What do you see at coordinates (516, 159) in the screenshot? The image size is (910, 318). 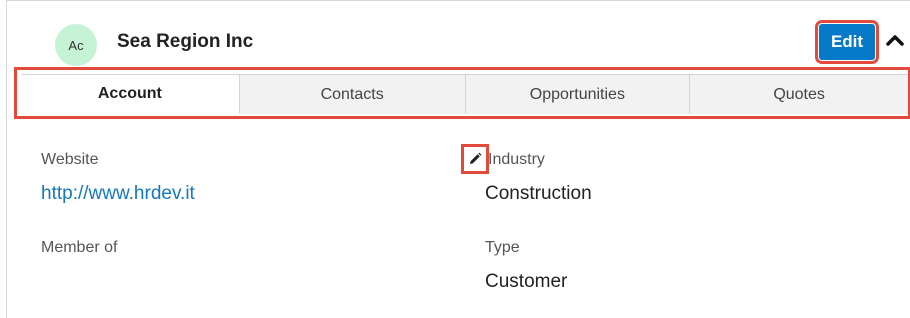 I see `industry-label: Industry` at bounding box center [516, 159].